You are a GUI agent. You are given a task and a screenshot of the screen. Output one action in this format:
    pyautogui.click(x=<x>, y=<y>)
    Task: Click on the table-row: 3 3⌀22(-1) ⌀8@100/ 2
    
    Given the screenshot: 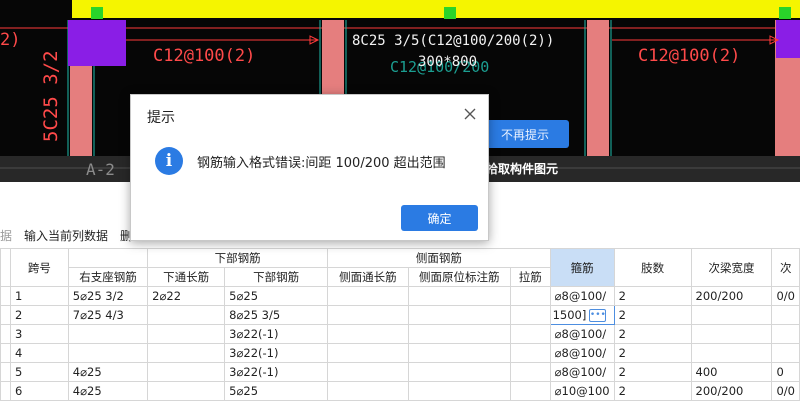 What is the action you would take?
    pyautogui.click(x=400, y=334)
    